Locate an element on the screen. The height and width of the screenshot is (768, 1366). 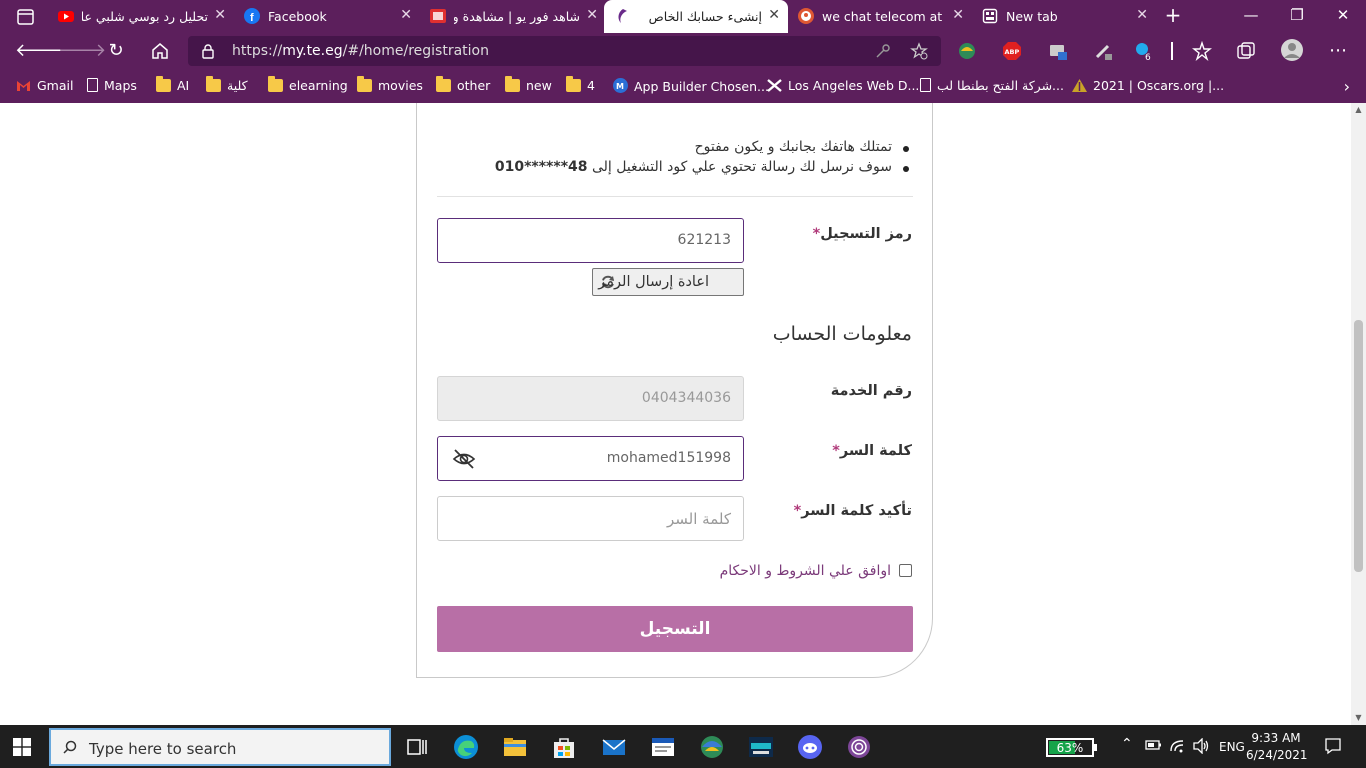
page-icon is located at coordinates (925, 85).